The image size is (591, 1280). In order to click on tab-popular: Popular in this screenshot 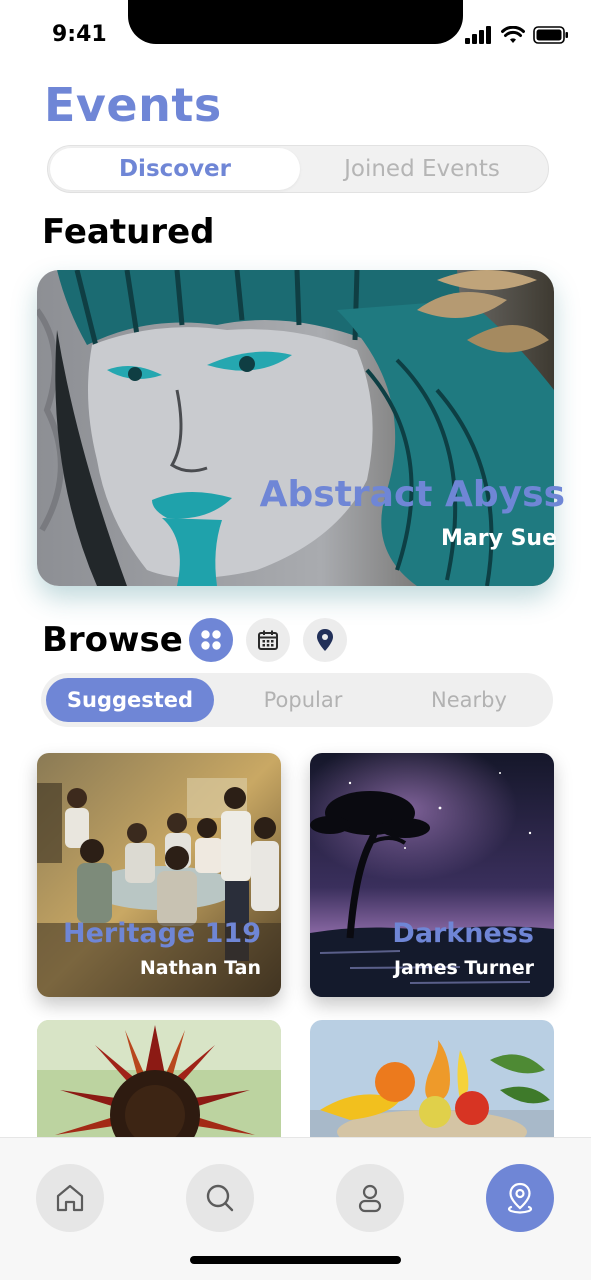, I will do `click(303, 700)`.